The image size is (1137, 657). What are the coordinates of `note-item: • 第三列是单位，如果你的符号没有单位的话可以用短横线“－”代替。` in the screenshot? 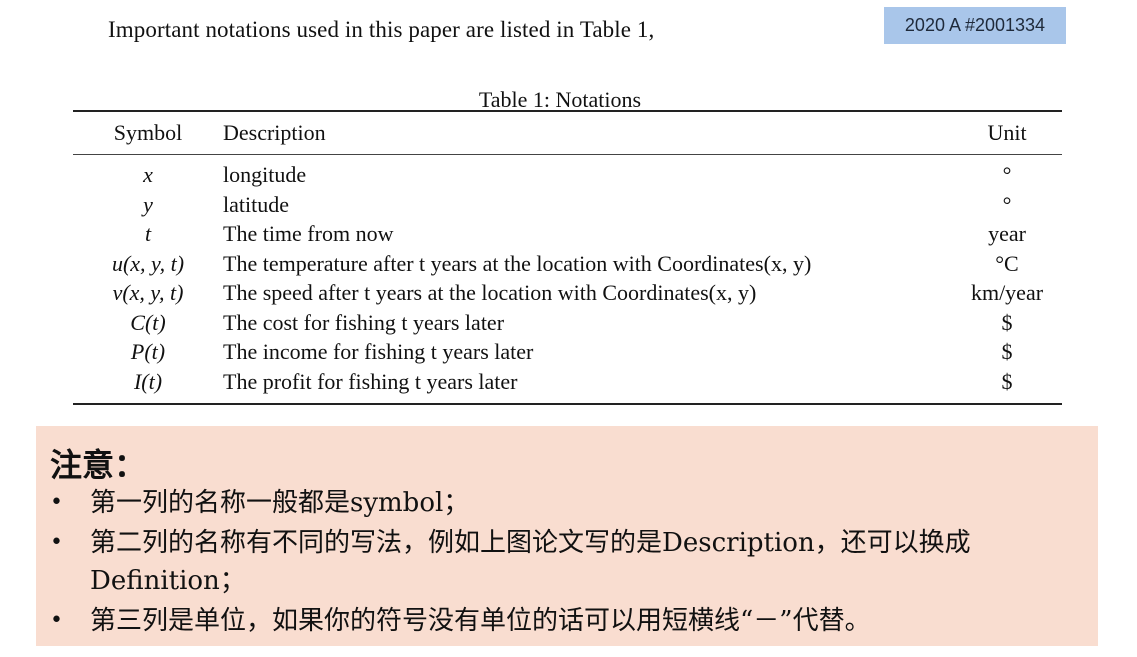 It's located at (566, 621).